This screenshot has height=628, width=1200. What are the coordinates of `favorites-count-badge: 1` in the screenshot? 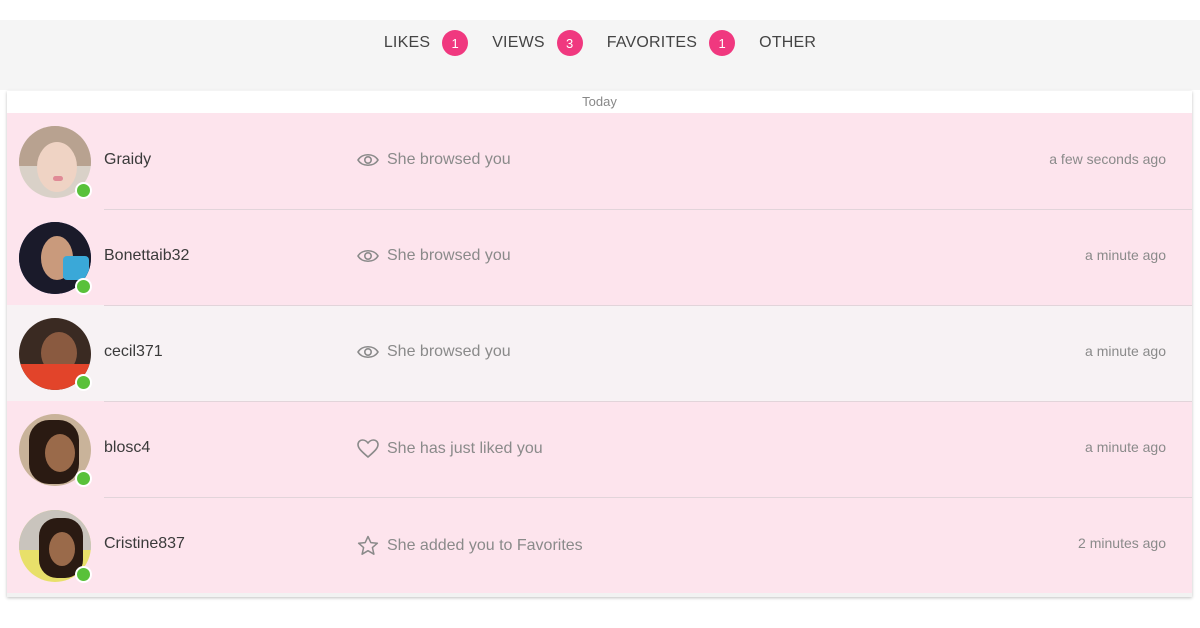 It's located at (722, 43).